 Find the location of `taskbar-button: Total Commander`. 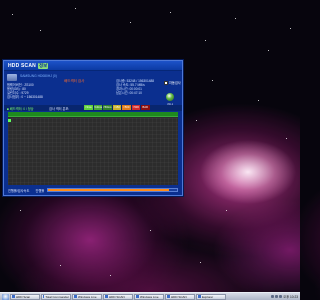

taskbar-button: Total Commander is located at coordinates (56, 296).